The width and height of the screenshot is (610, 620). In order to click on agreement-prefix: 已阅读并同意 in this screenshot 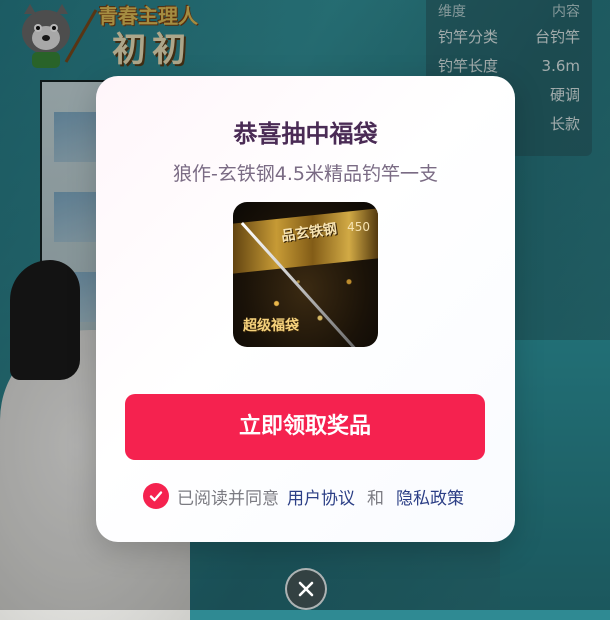, I will do `click(228, 498)`.